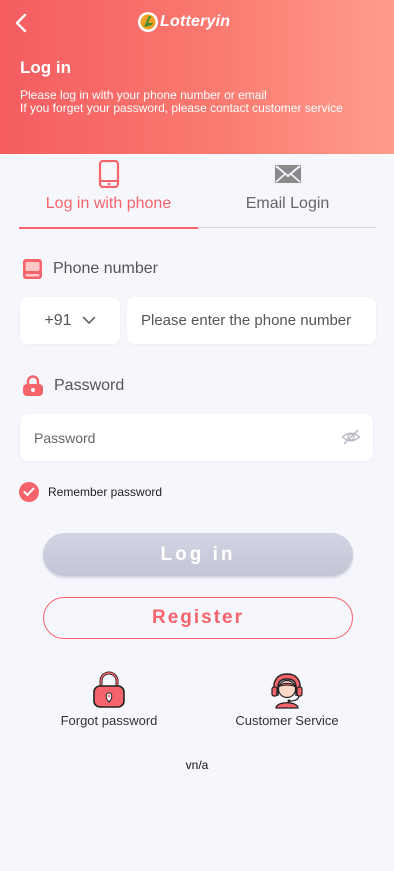 Image resolution: width=394 pixels, height=871 pixels. I want to click on checkbox-checked-icon, so click(29, 492).